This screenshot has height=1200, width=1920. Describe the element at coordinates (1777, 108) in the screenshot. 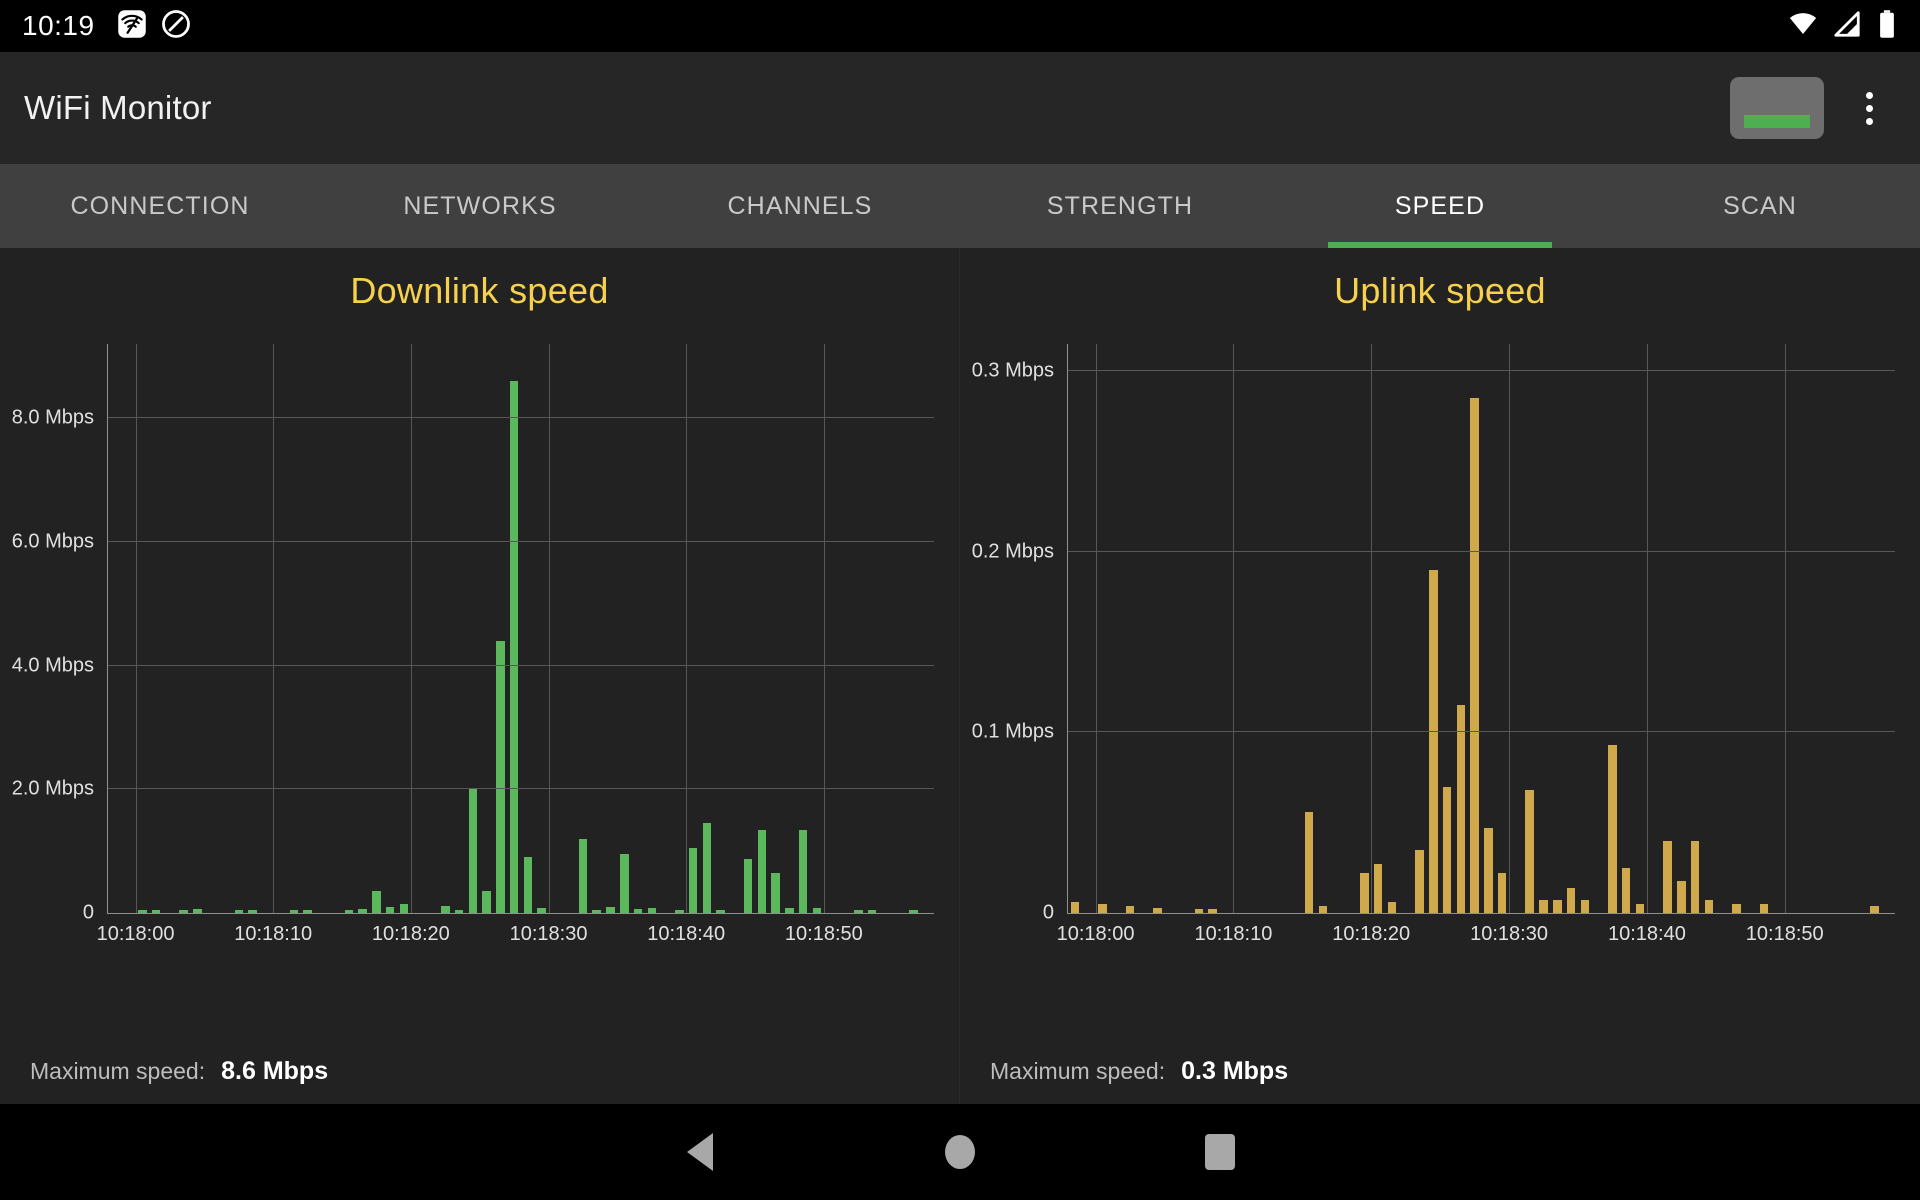

I see `signal-level-button` at that location.